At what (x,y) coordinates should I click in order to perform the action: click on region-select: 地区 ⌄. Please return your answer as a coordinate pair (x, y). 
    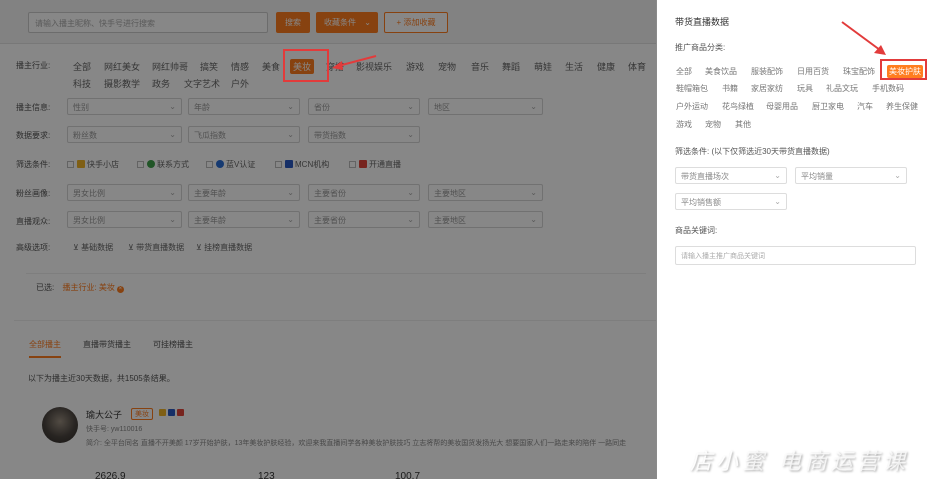
    Looking at the image, I should click on (485, 106).